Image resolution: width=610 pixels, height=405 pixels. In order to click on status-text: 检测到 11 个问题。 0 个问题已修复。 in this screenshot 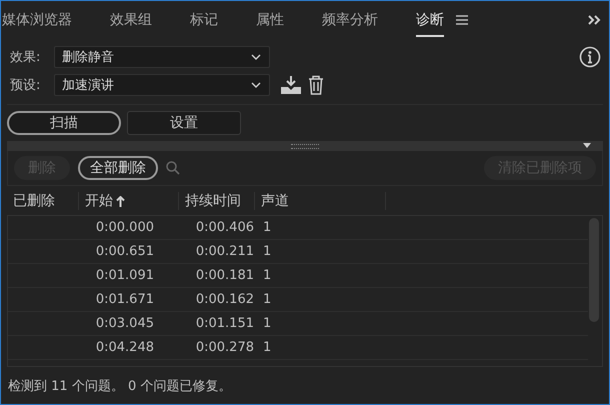, I will do `click(119, 386)`.